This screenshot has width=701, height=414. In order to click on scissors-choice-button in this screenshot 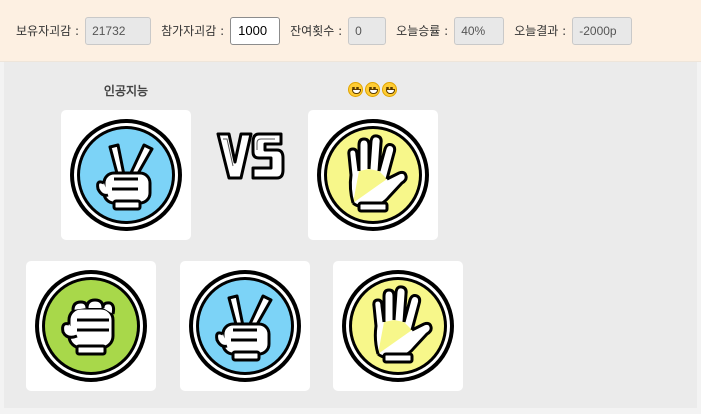, I will do `click(245, 326)`.